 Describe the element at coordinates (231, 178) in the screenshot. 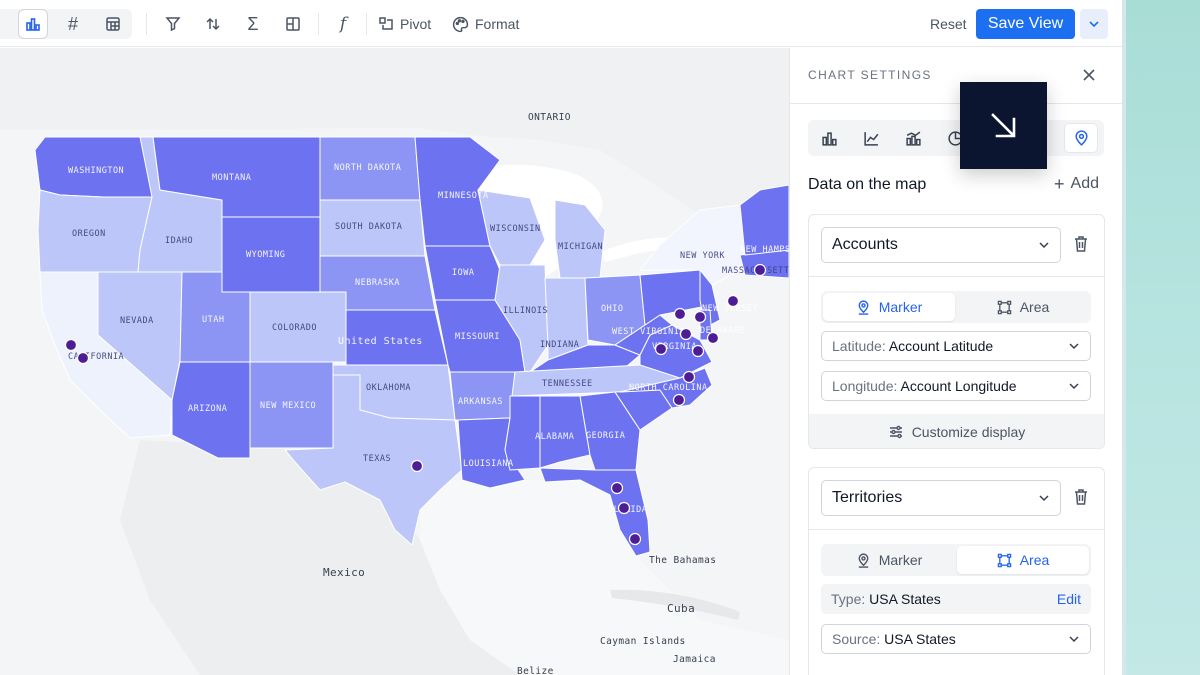

I see `state-label: MONTANA` at that location.